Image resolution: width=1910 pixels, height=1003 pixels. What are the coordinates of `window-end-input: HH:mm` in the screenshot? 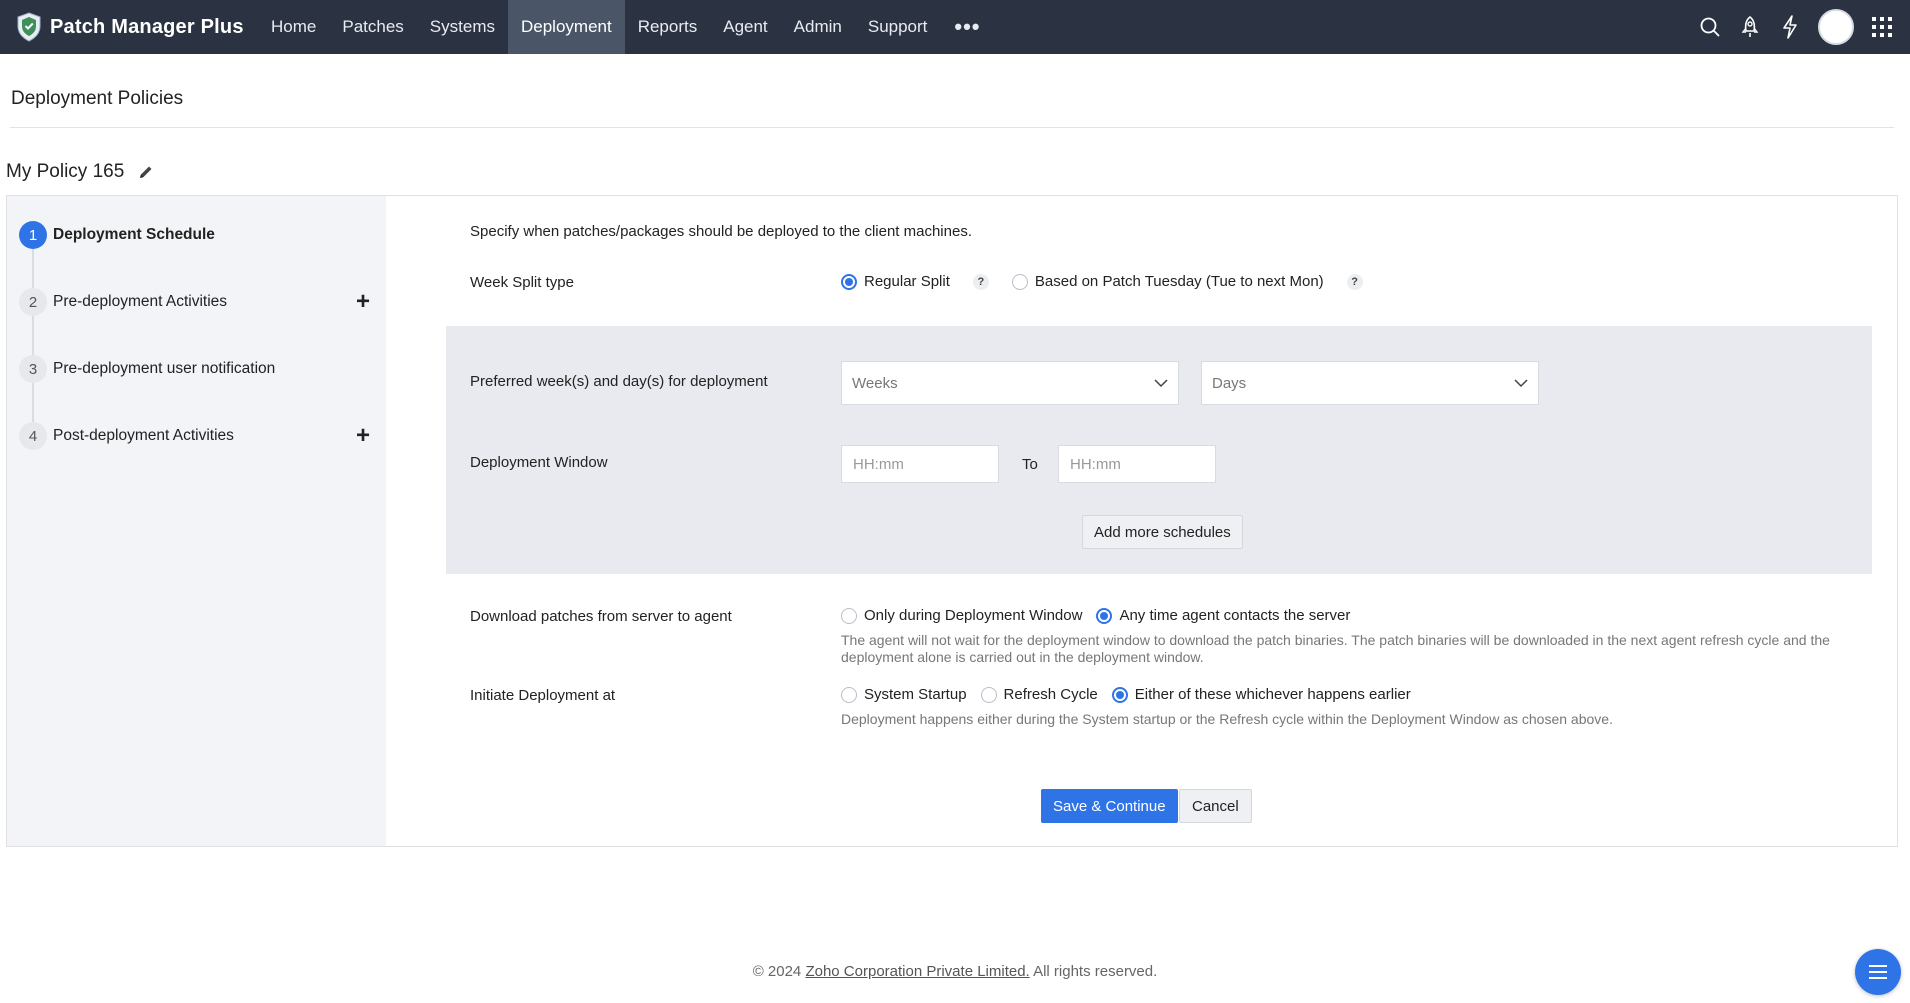 It's located at (1137, 464).